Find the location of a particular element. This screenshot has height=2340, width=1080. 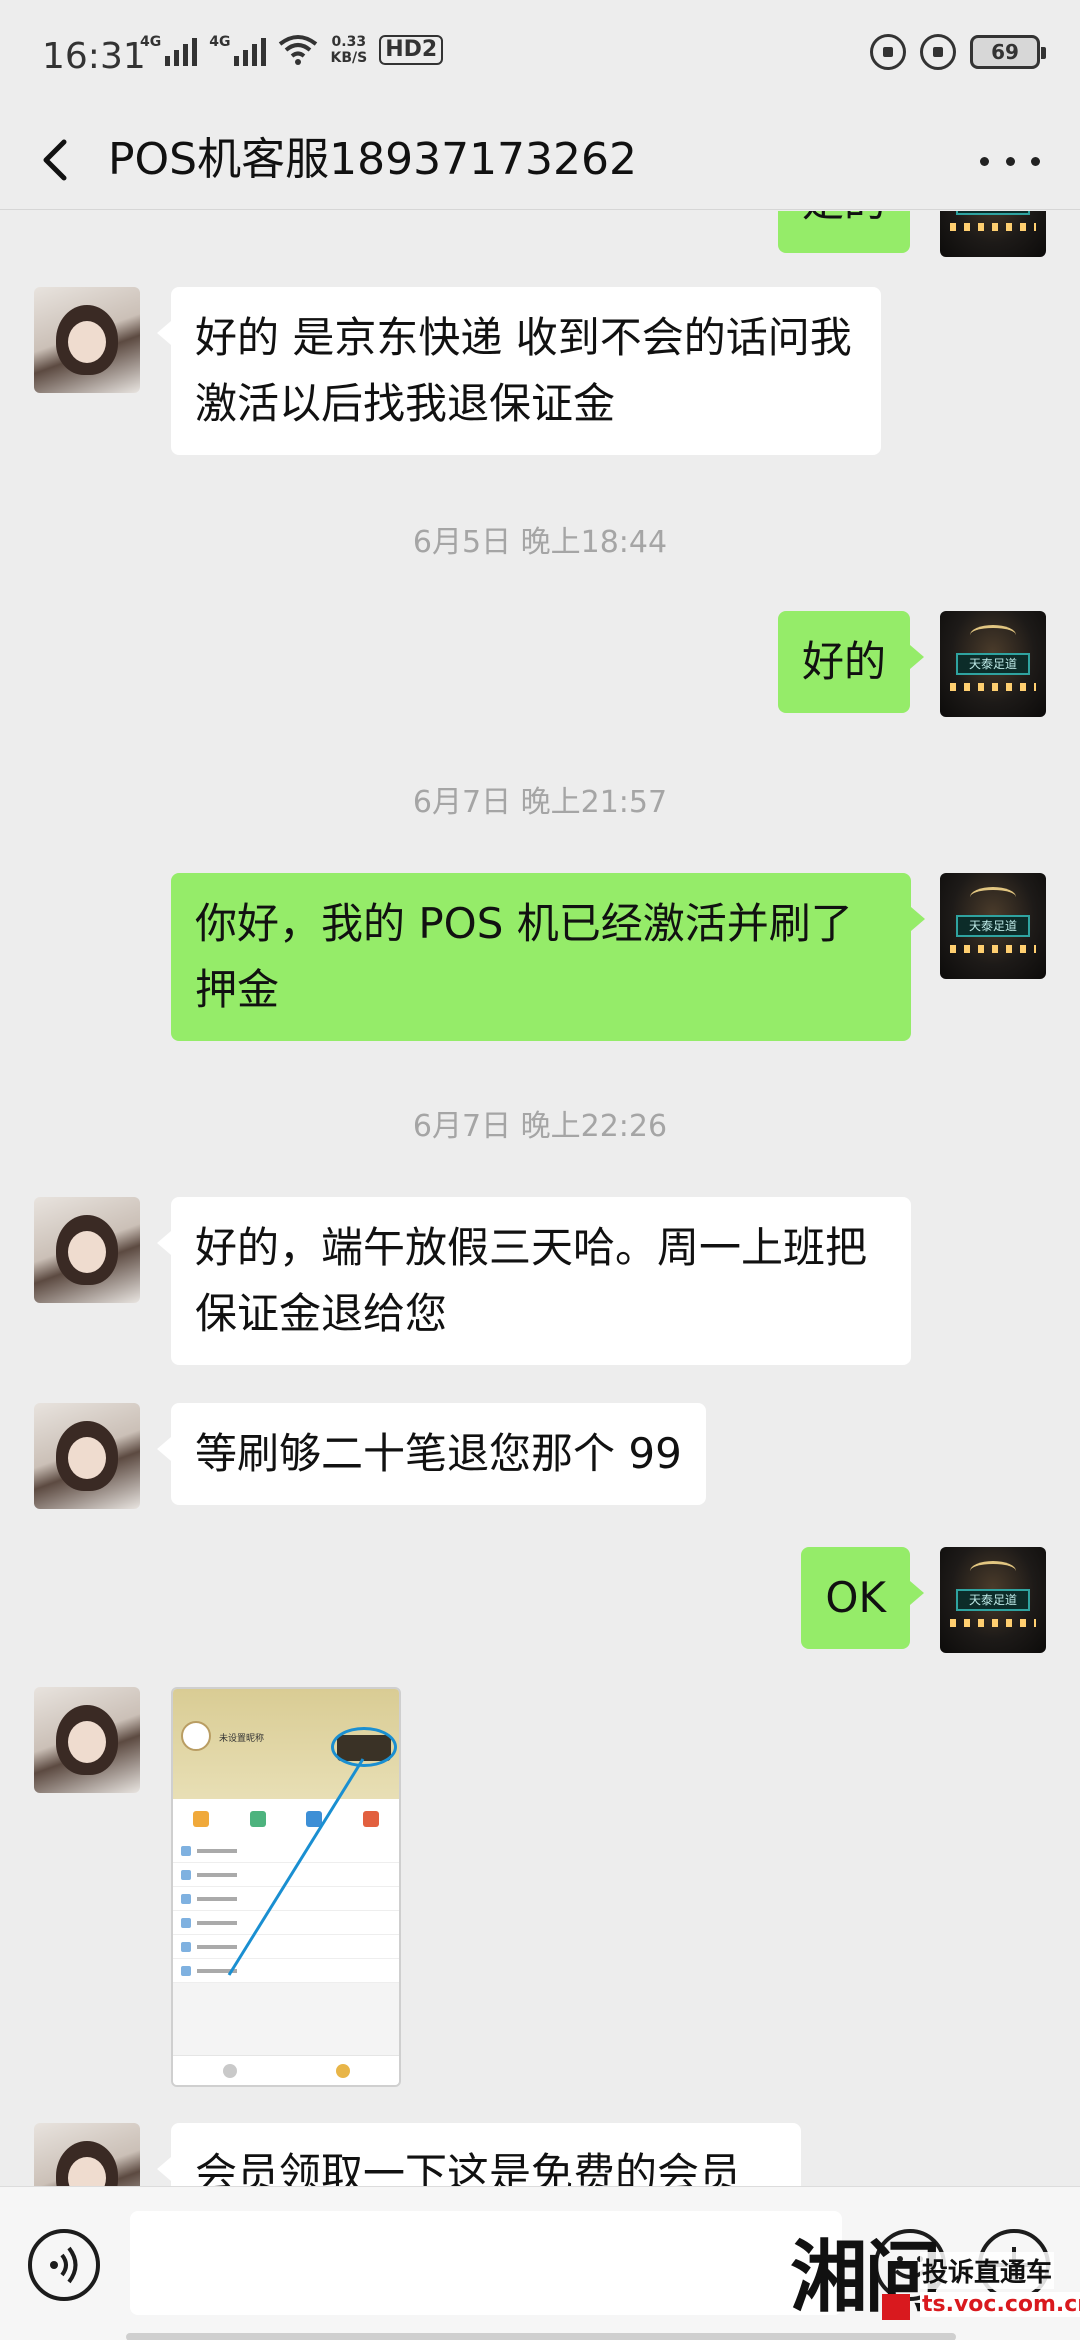

watermark: 湘问 投诉直通车 ts.voc.com.cn is located at coordinates (935, 2284).